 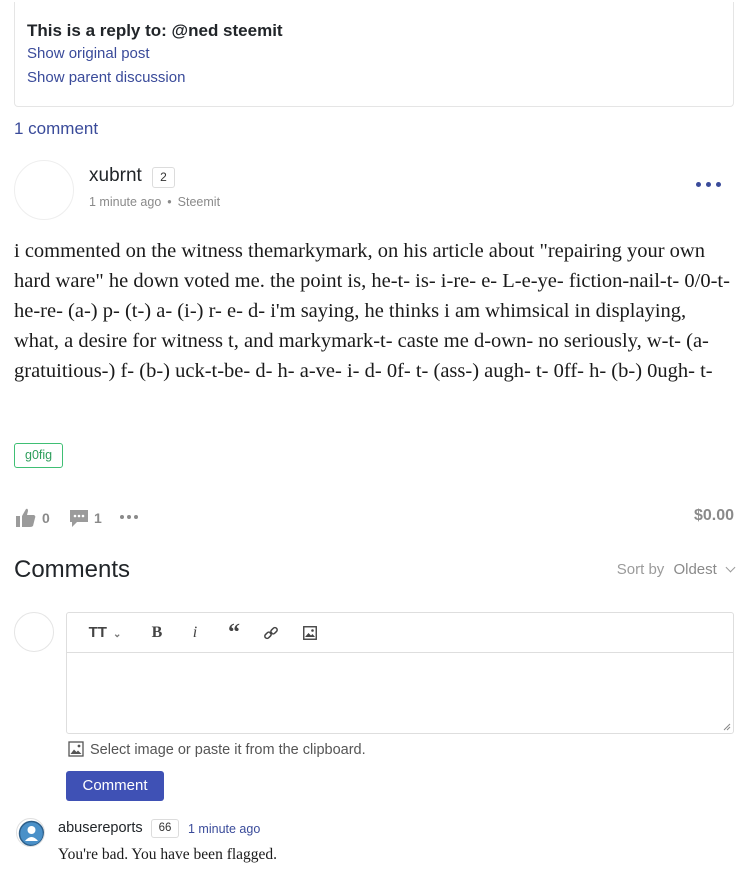 I want to click on comments-heading: Comments, so click(x=72, y=569).